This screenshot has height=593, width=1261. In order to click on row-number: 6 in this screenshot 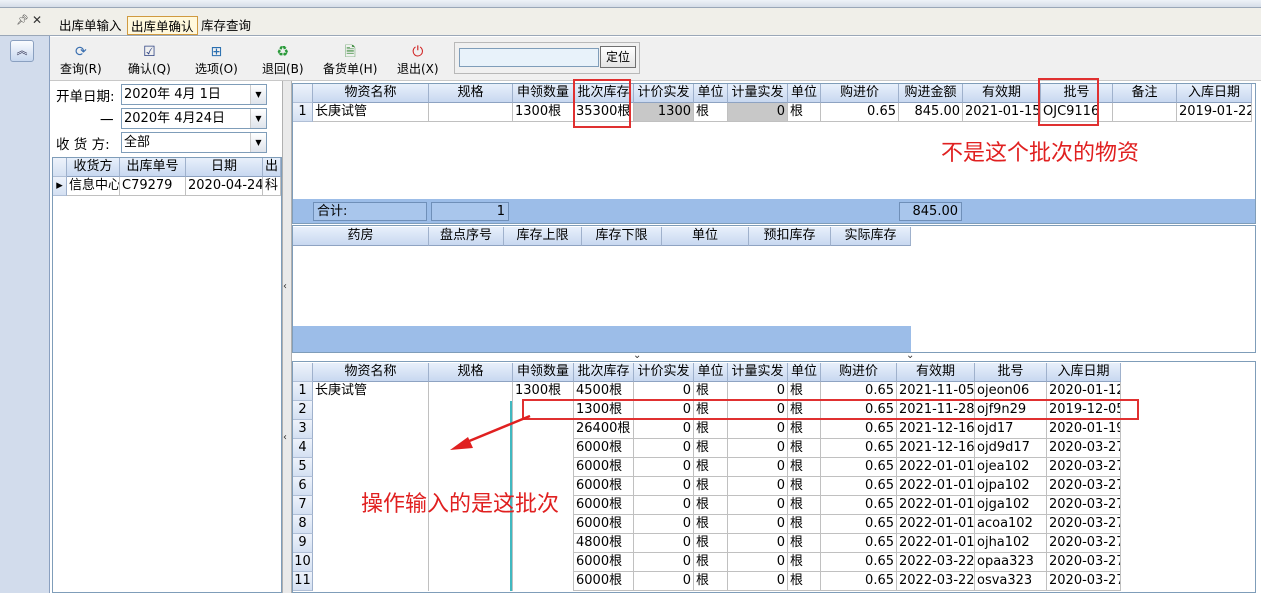, I will do `click(303, 486)`.